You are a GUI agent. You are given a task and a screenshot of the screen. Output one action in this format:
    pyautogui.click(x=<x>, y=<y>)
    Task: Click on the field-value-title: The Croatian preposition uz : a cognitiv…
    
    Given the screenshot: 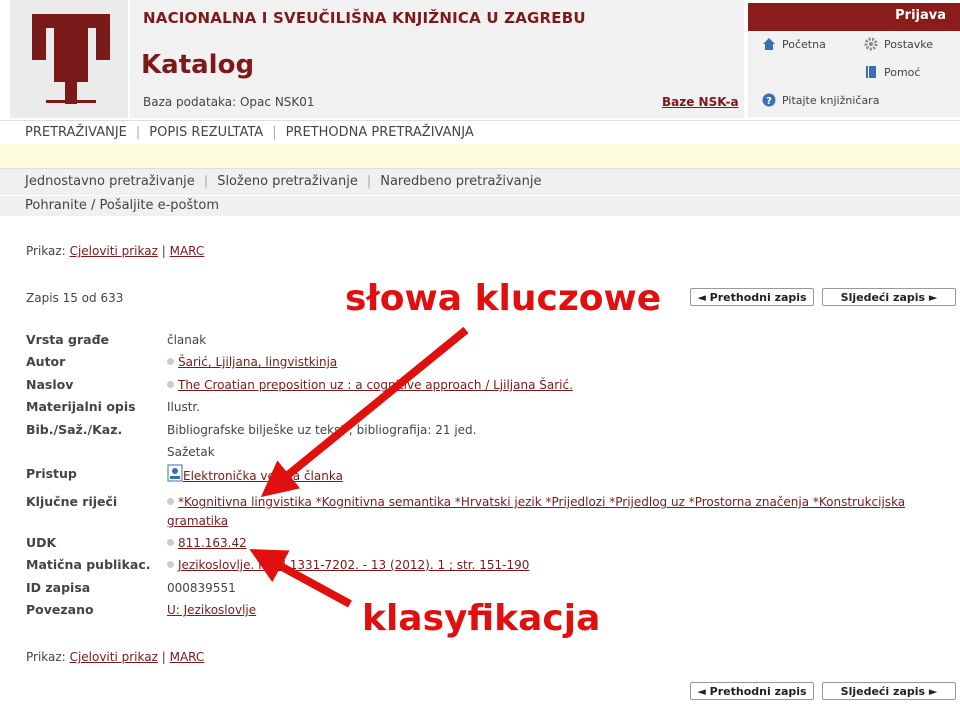 What is the action you would take?
    pyautogui.click(x=370, y=385)
    